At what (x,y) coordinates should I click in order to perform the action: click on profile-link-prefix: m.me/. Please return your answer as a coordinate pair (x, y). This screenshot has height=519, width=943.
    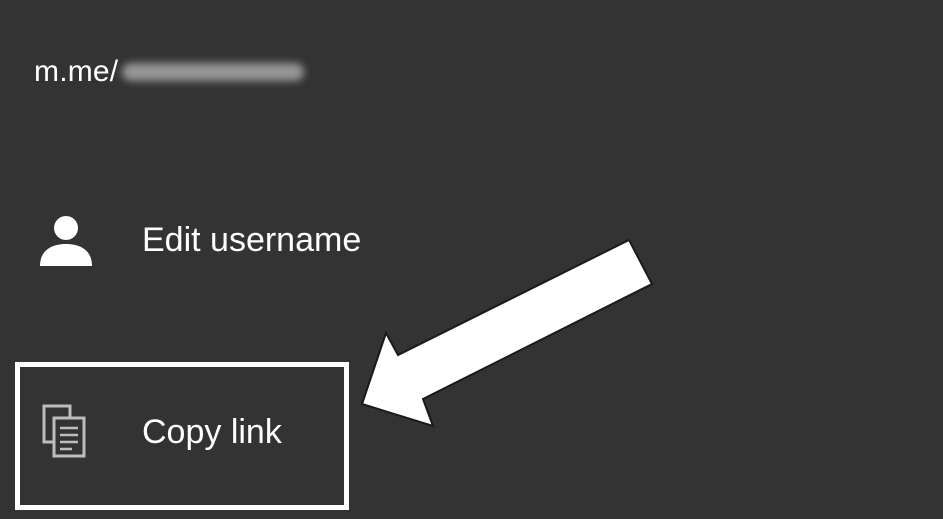
    Looking at the image, I should click on (76, 71).